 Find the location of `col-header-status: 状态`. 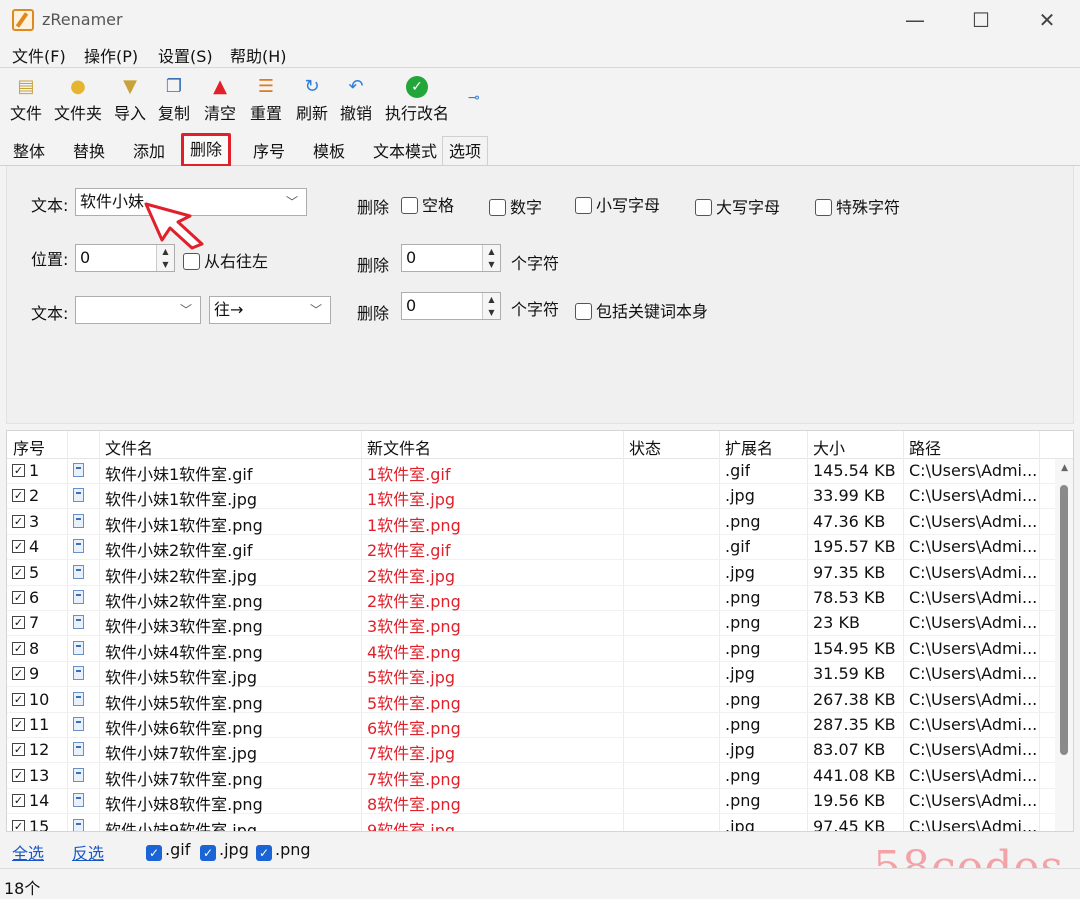

col-header-status: 状态 is located at coordinates (645, 447).